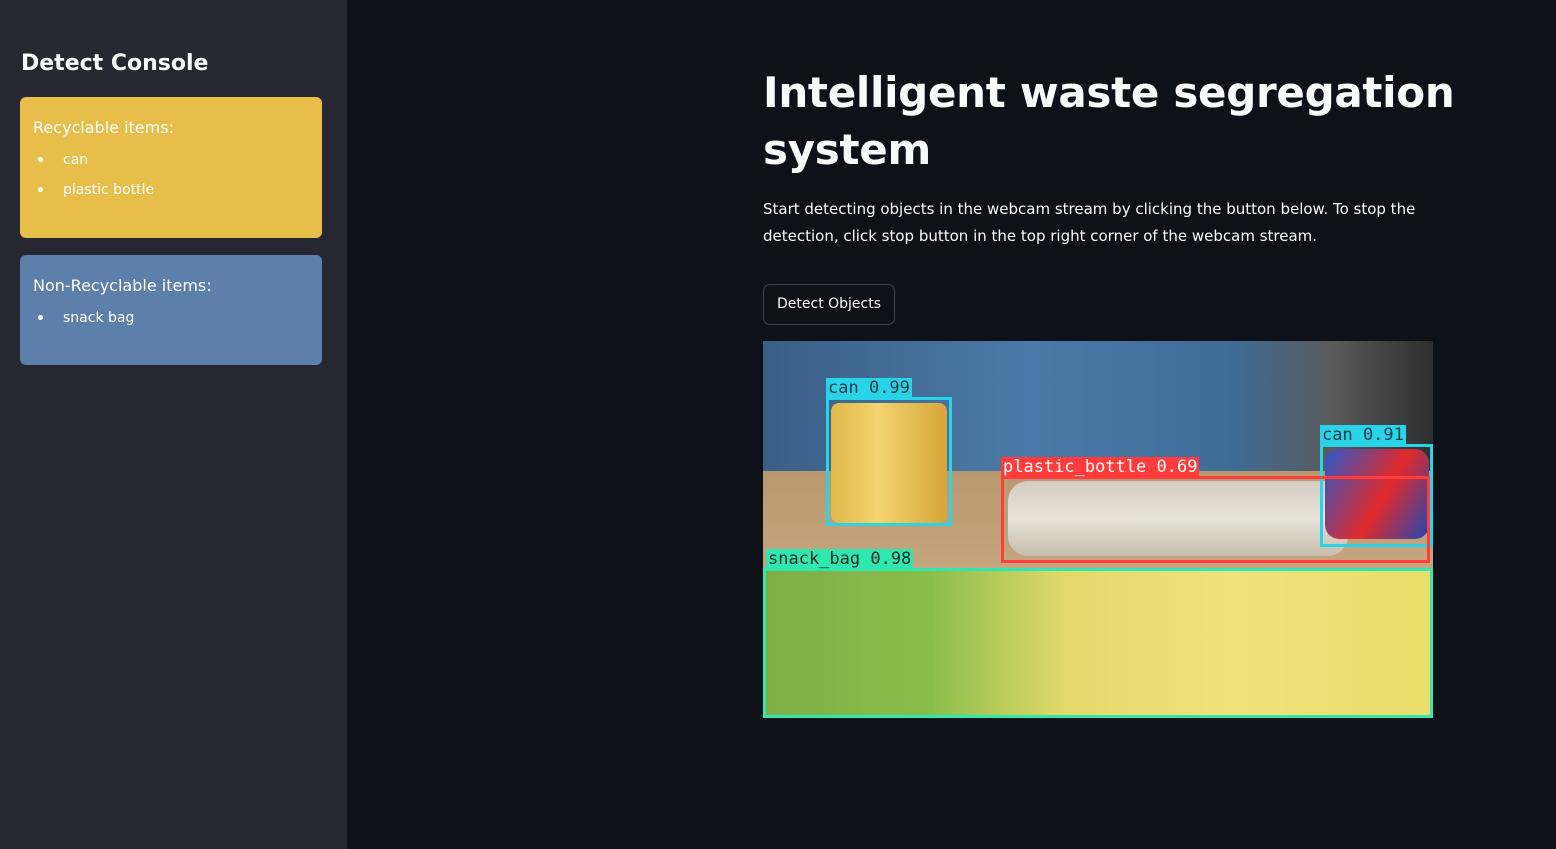 The width and height of the screenshot is (1556, 849). I want to click on list-item: can, so click(173, 160).